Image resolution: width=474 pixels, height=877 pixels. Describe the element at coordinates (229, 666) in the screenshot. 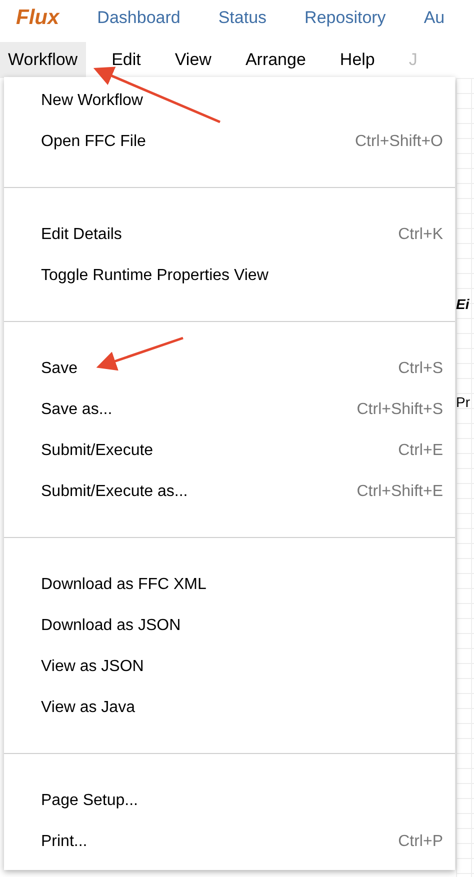

I see `menu-item: View as JSON` at that location.